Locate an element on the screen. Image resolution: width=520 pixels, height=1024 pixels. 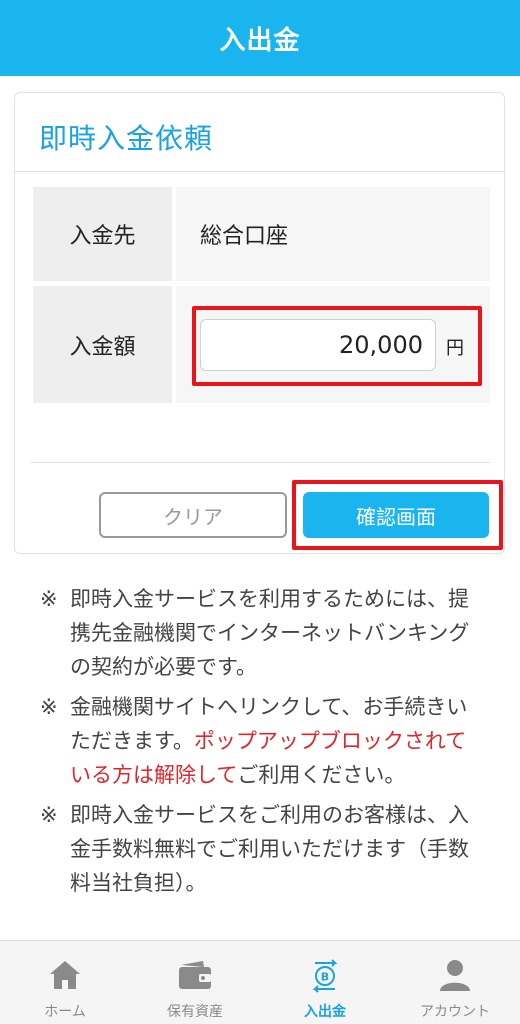
app-header: 入出金 is located at coordinates (260, 38).